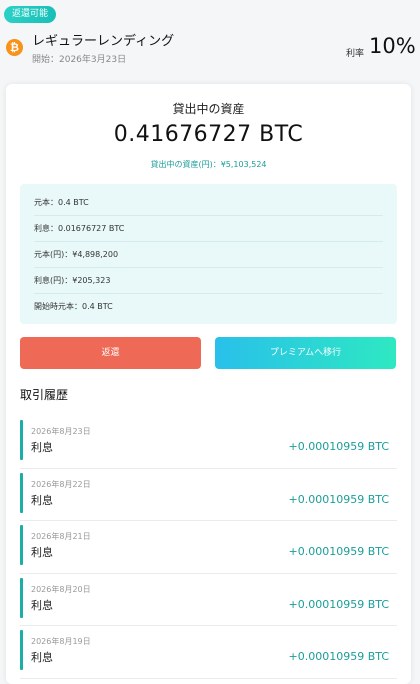 The image size is (420, 684). I want to click on upgrade-premium-button: プレミアムへ移行, so click(305, 353).